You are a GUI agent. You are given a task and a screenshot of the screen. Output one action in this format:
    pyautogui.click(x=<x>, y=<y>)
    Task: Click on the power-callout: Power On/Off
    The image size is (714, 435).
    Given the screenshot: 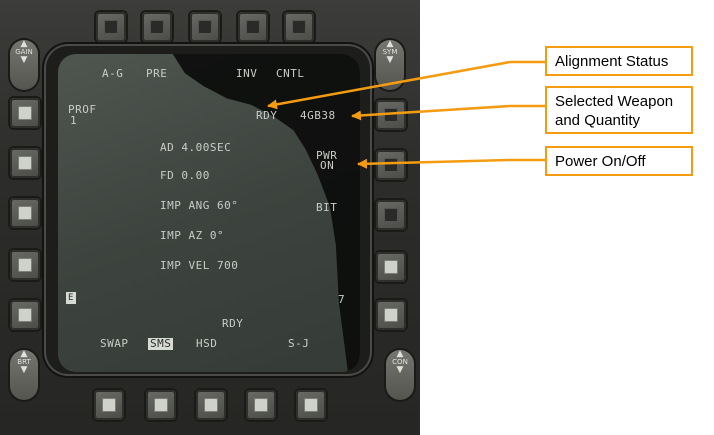 What is the action you would take?
    pyautogui.click(x=619, y=161)
    